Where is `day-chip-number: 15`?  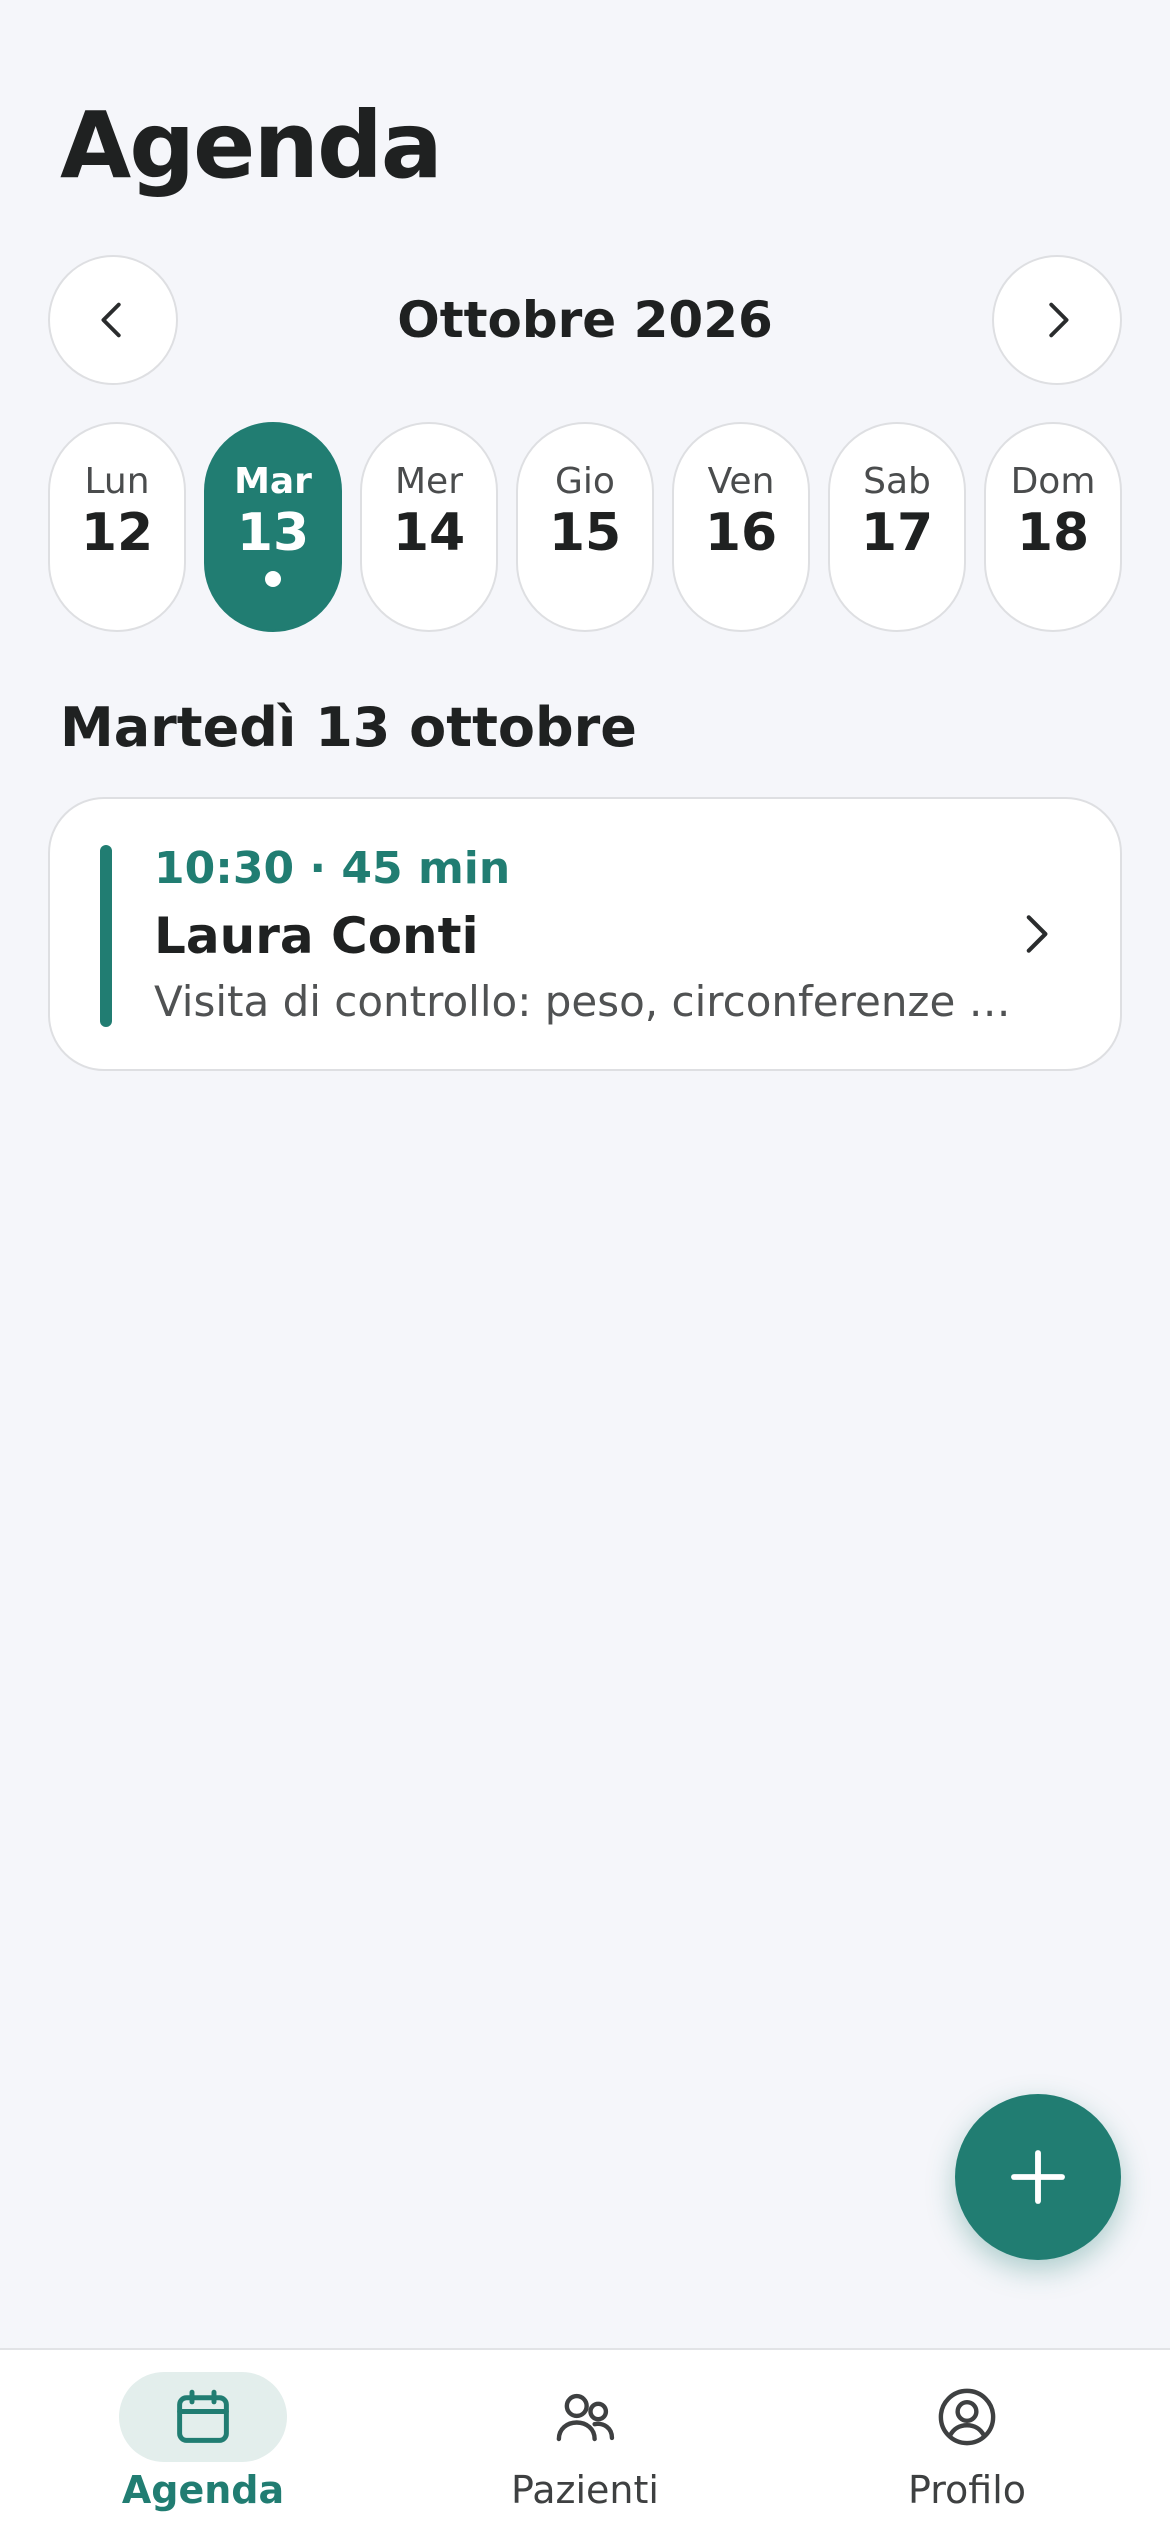 day-chip-number: 15 is located at coordinates (585, 532).